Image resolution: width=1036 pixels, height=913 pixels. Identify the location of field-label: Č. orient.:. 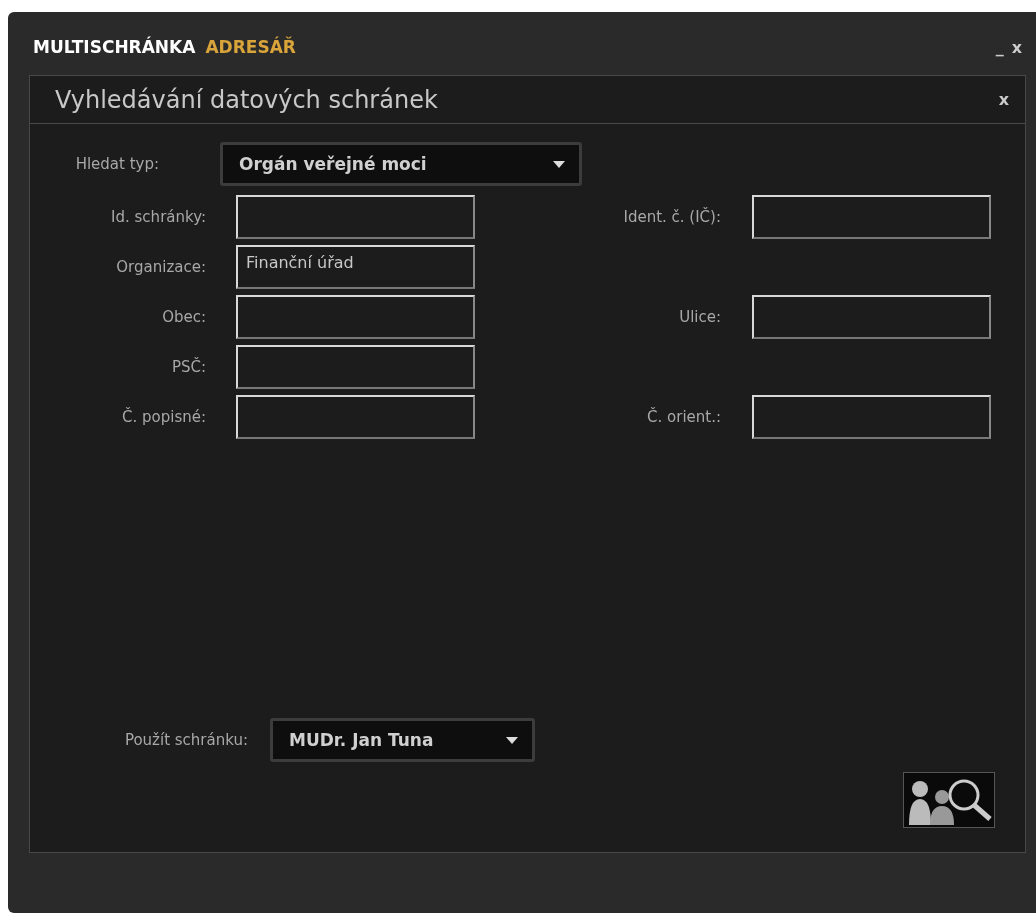
(683, 417).